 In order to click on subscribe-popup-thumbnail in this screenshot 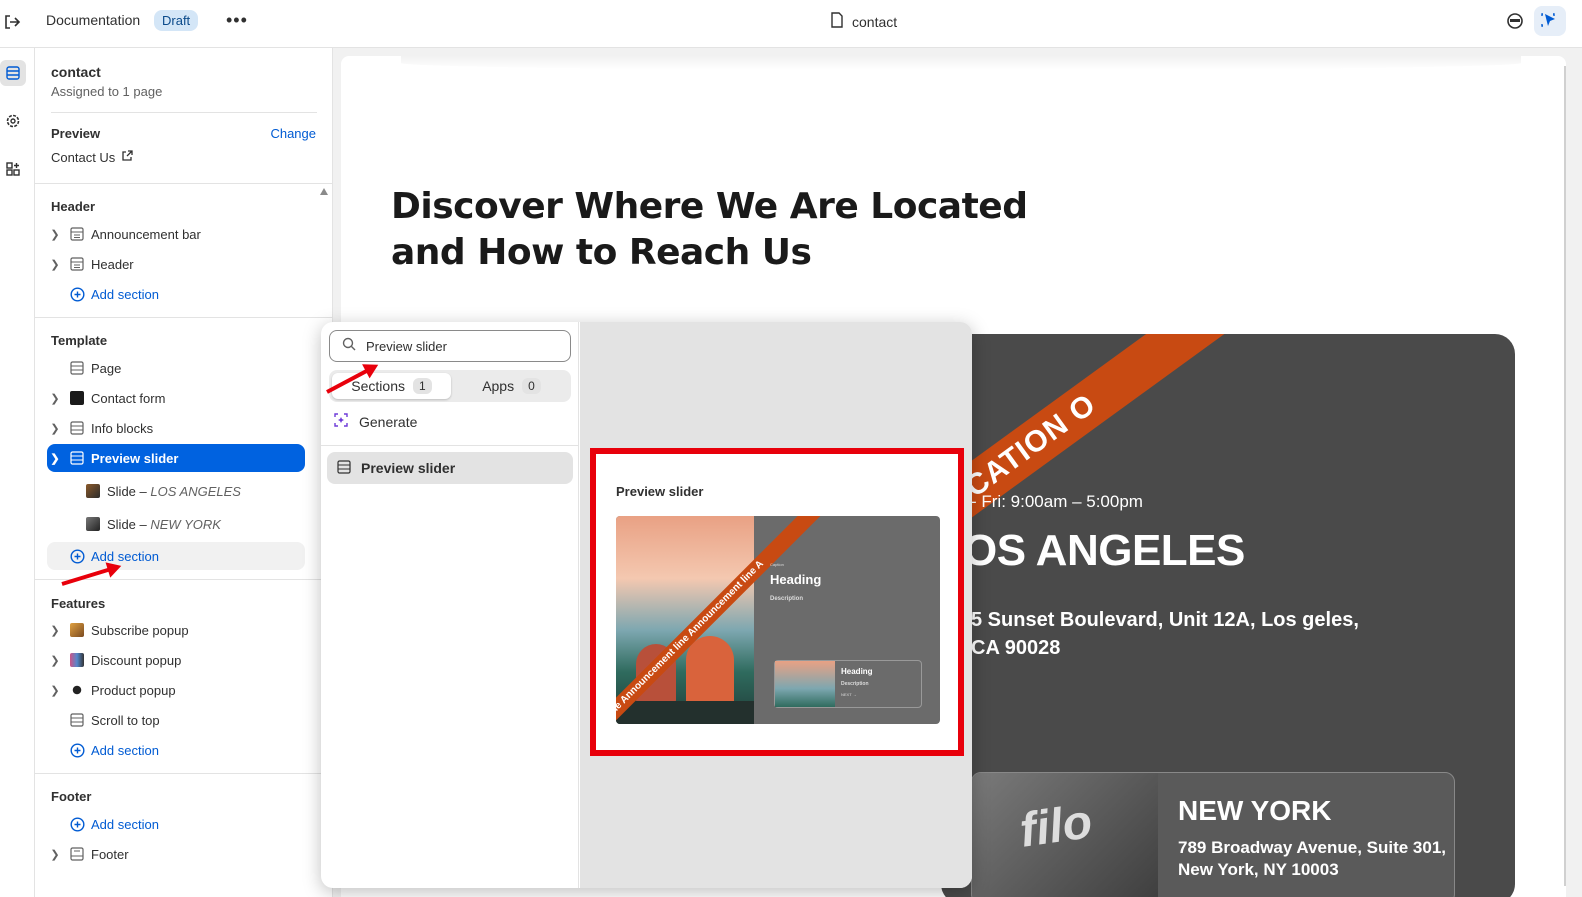, I will do `click(77, 630)`.